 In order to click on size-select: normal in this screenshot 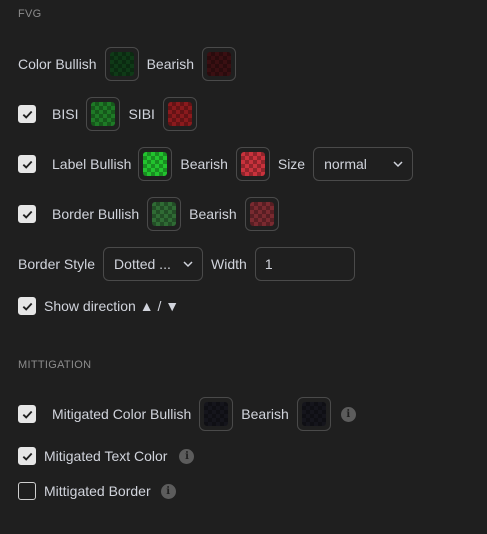, I will do `click(363, 164)`.